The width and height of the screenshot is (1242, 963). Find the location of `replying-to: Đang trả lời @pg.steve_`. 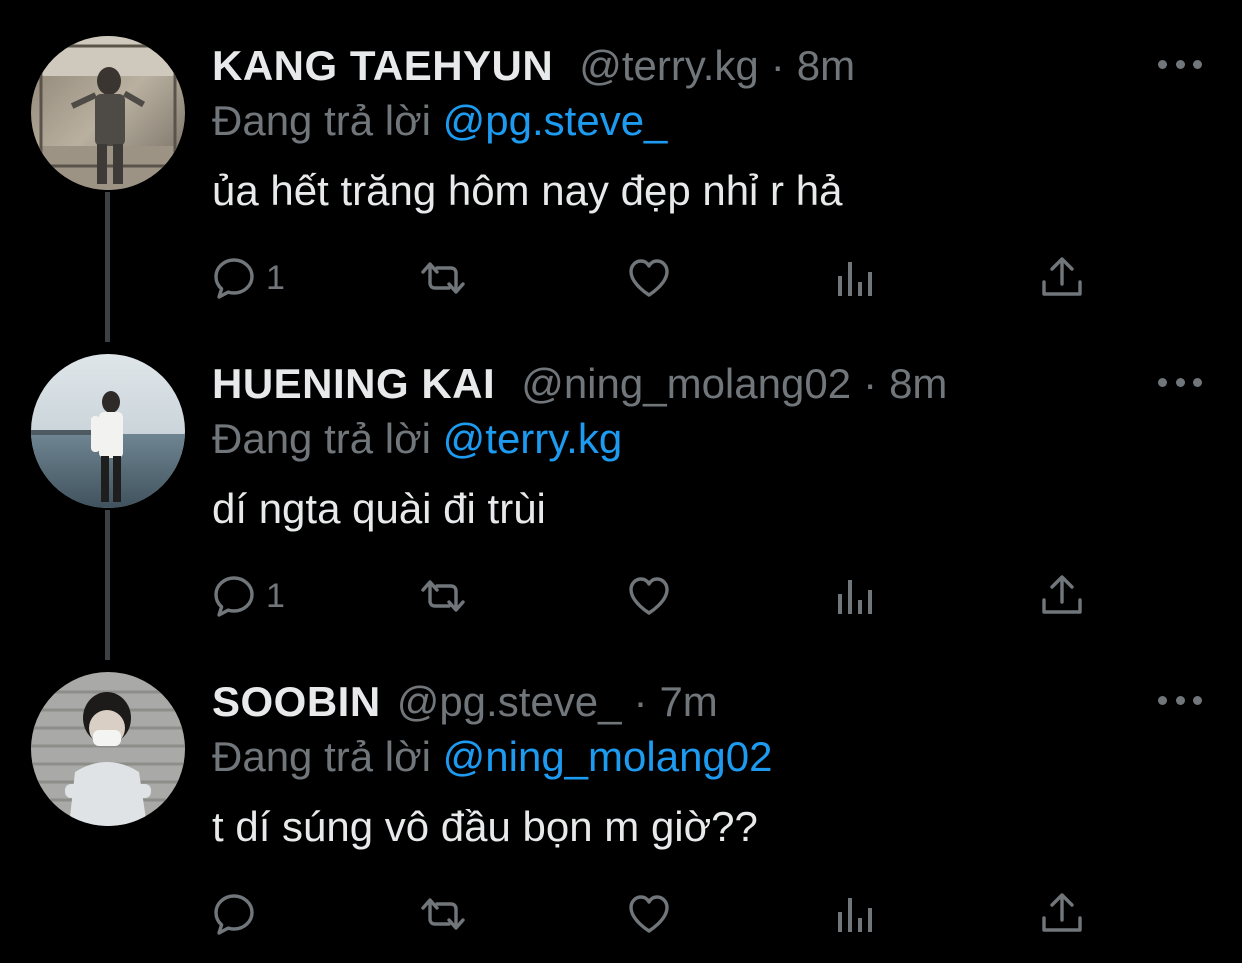

replying-to: Đang trả lời @pg.steve_ is located at coordinates (439, 121).